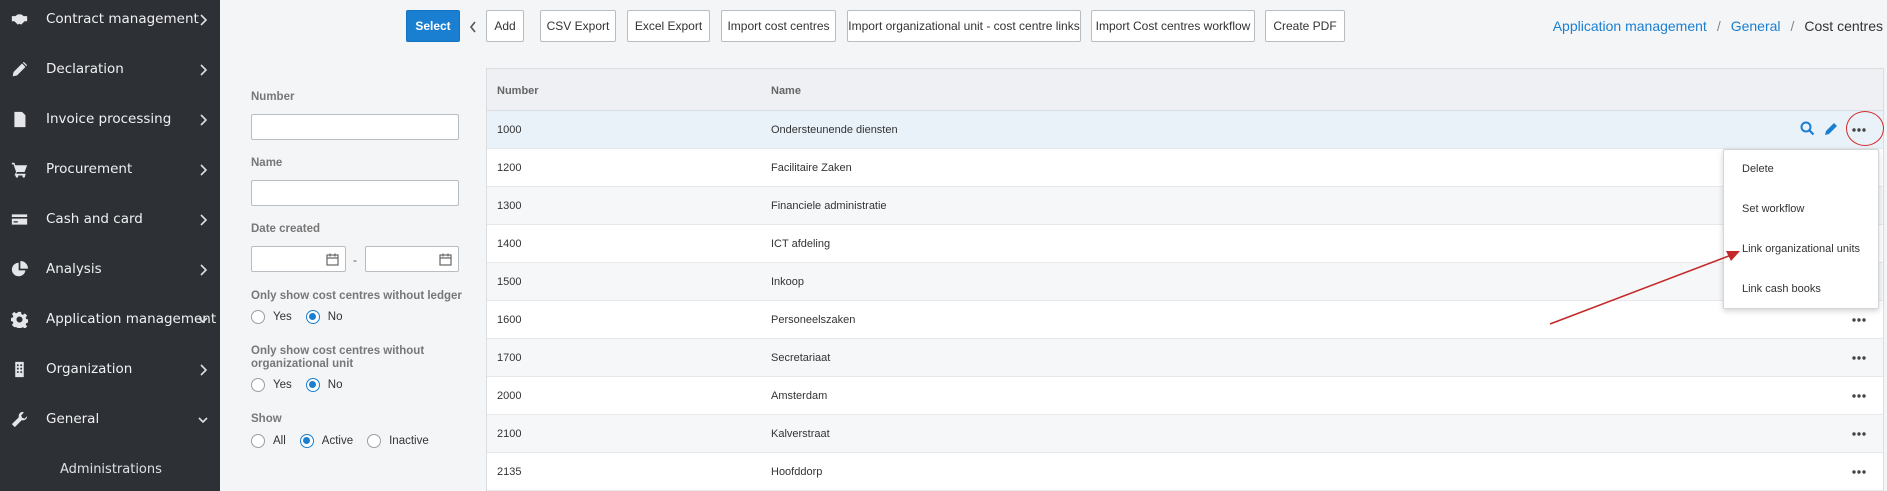  What do you see at coordinates (1185, 396) in the screenshot?
I see `table-row: 2000 Amsterdam` at bounding box center [1185, 396].